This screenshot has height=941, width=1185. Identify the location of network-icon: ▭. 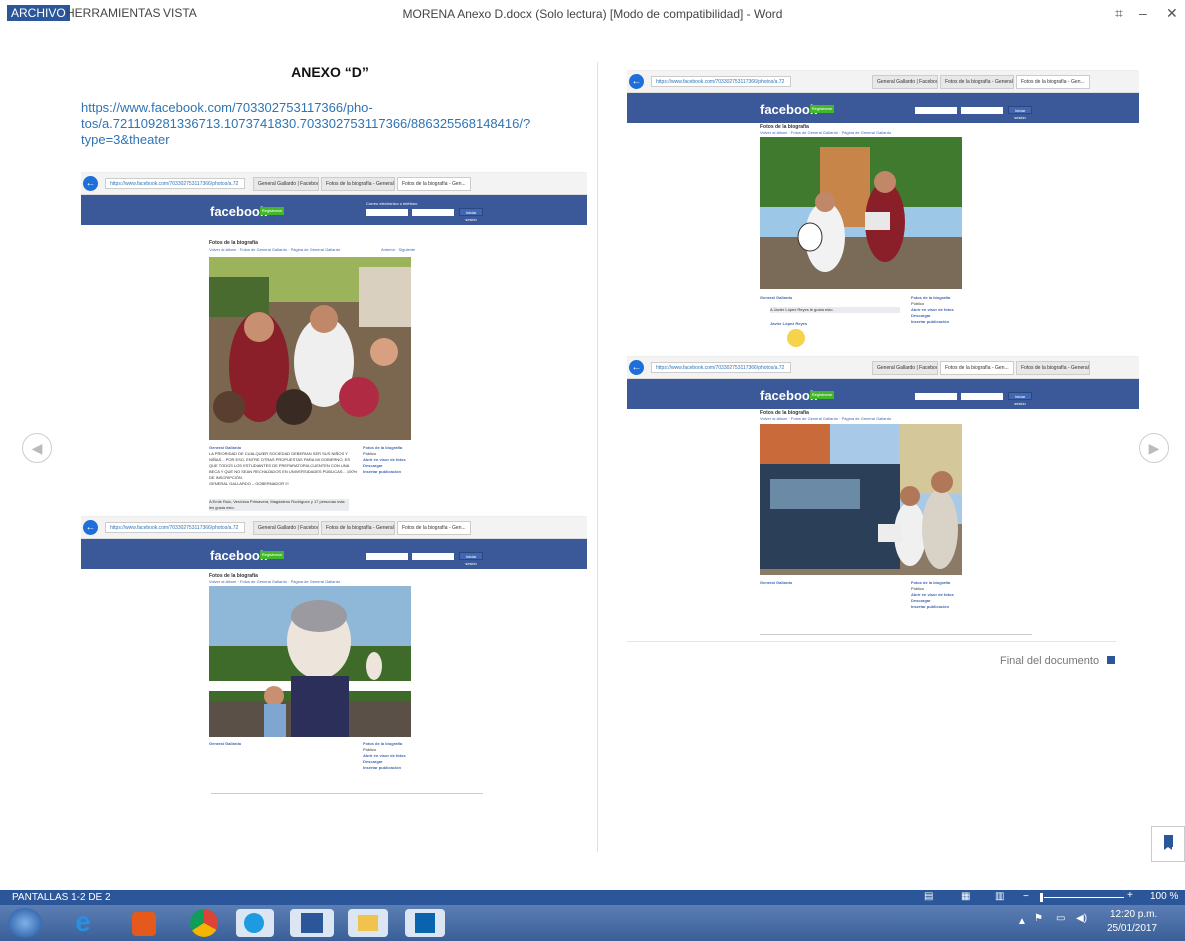
(1060, 918).